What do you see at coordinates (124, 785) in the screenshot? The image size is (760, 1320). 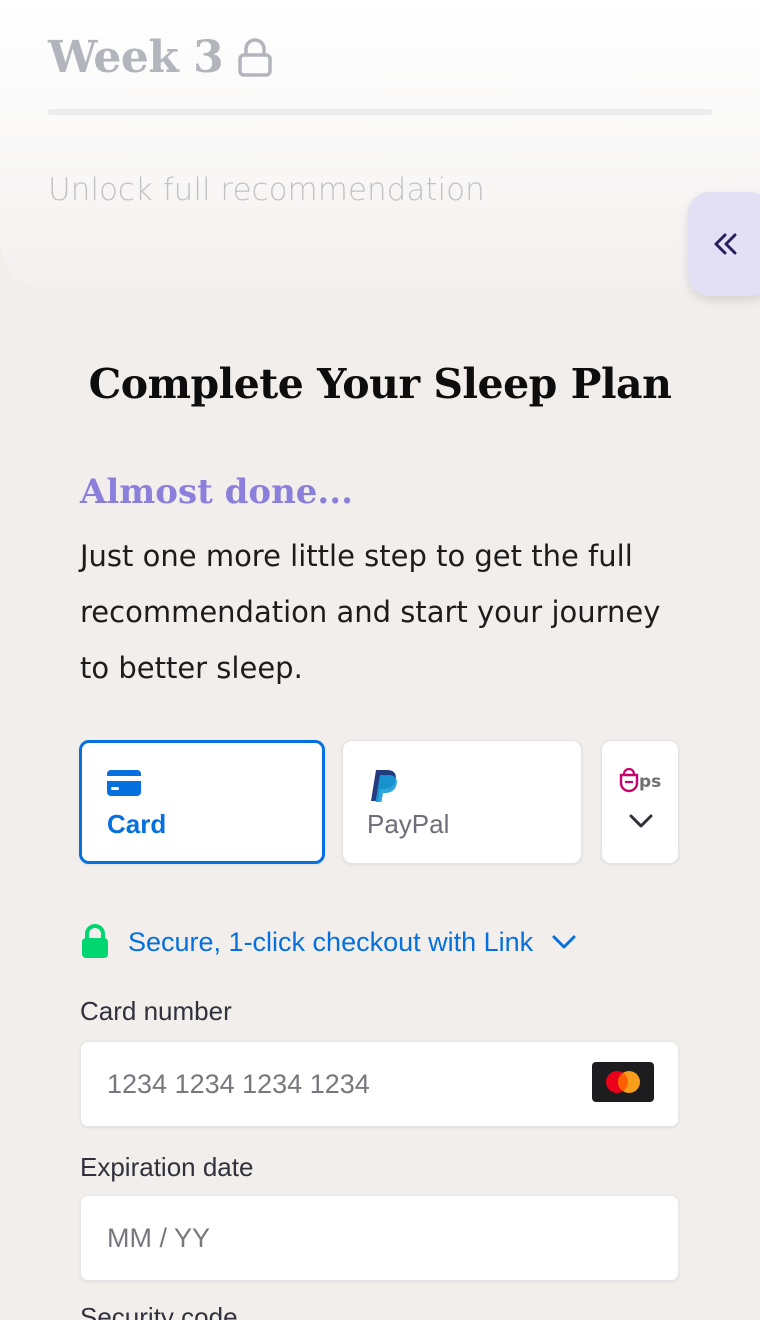 I see `credit-card-icon` at bounding box center [124, 785].